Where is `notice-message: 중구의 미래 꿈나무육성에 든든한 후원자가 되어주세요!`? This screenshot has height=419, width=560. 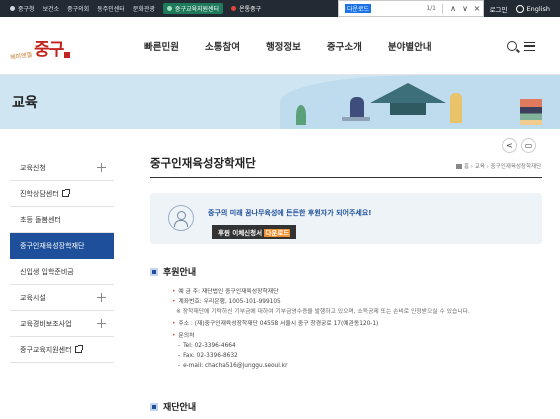 notice-message: 중구의 미래 꿈나무육성에 든든한 후원자가 되어주세요! is located at coordinates (290, 213).